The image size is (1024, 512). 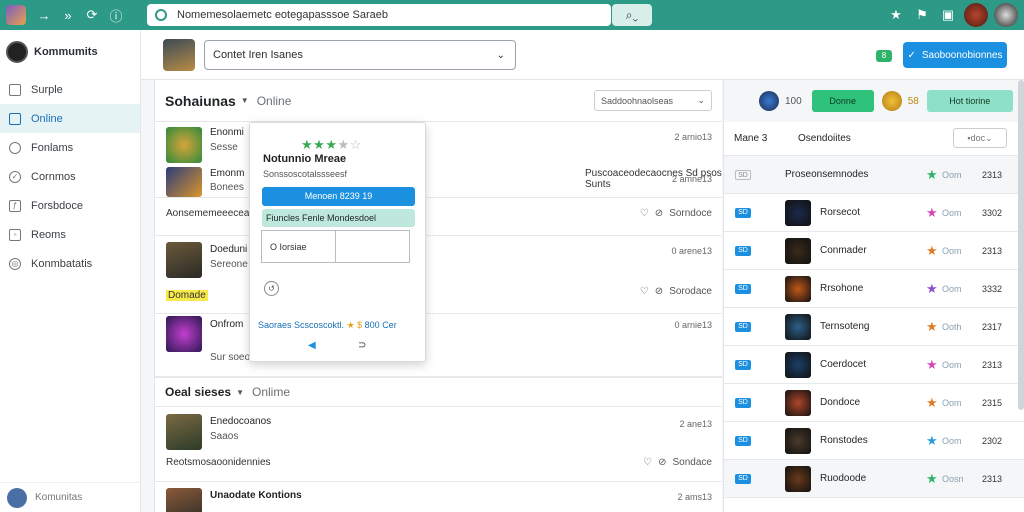 What do you see at coordinates (70, 147) in the screenshot?
I see `sidebar-item-fonlams: Fonlams` at bounding box center [70, 147].